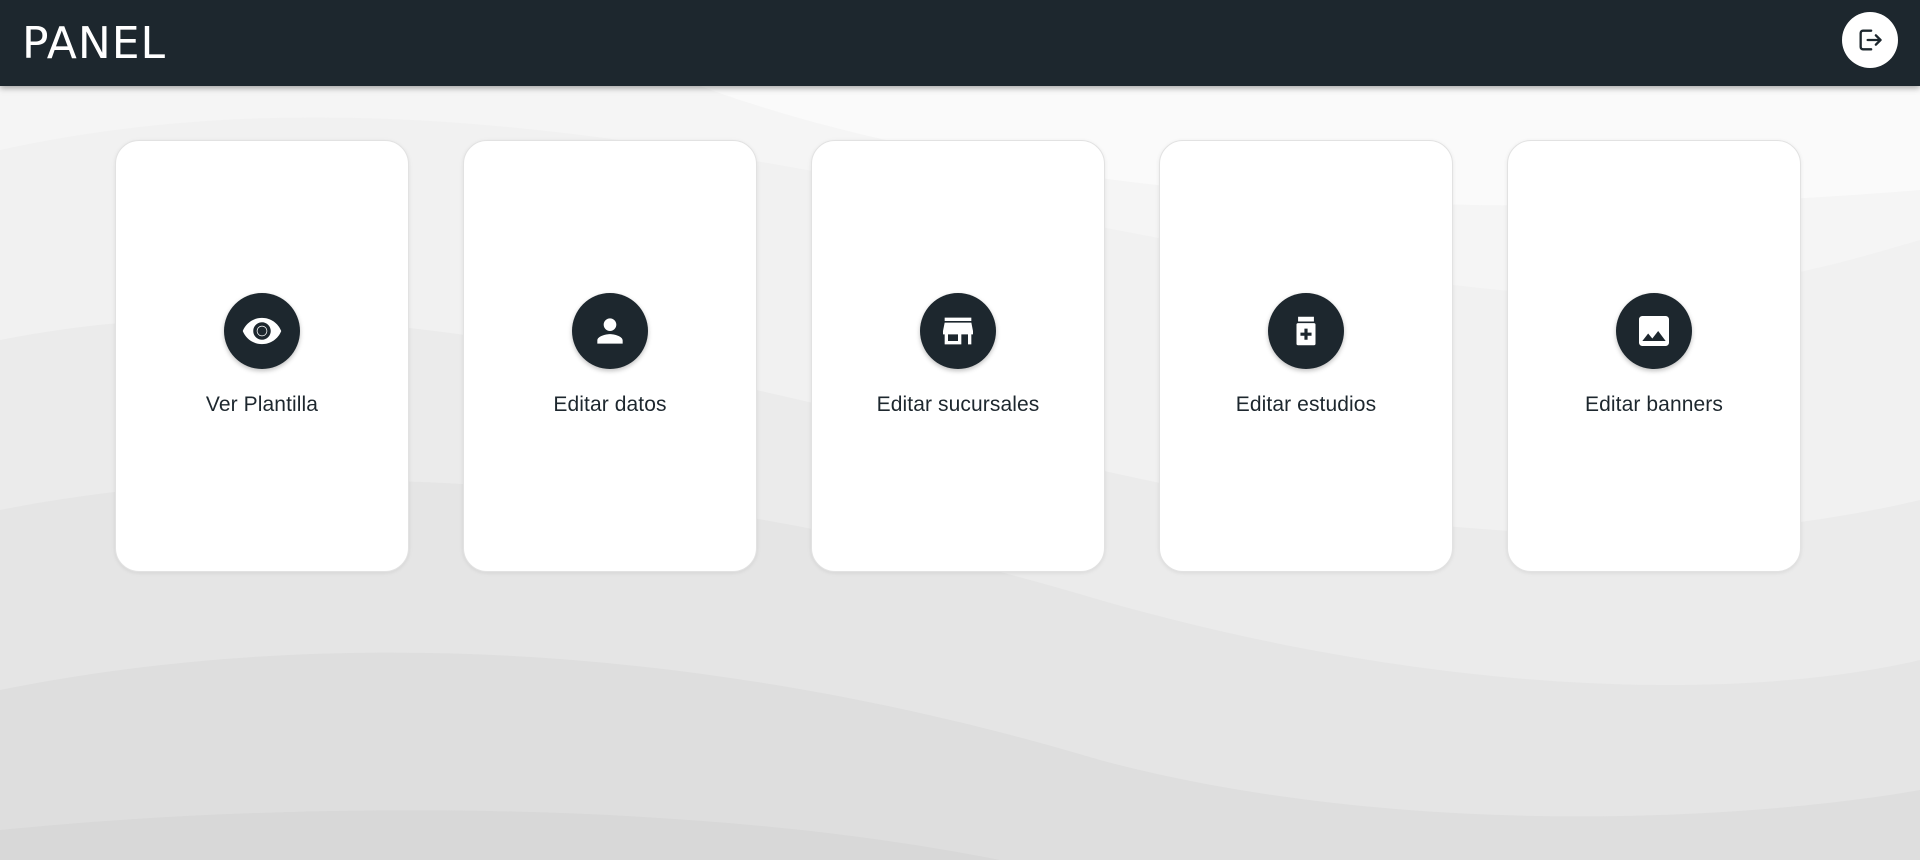 The image size is (1920, 860). What do you see at coordinates (1654, 331) in the screenshot?
I see `image-icon` at bounding box center [1654, 331].